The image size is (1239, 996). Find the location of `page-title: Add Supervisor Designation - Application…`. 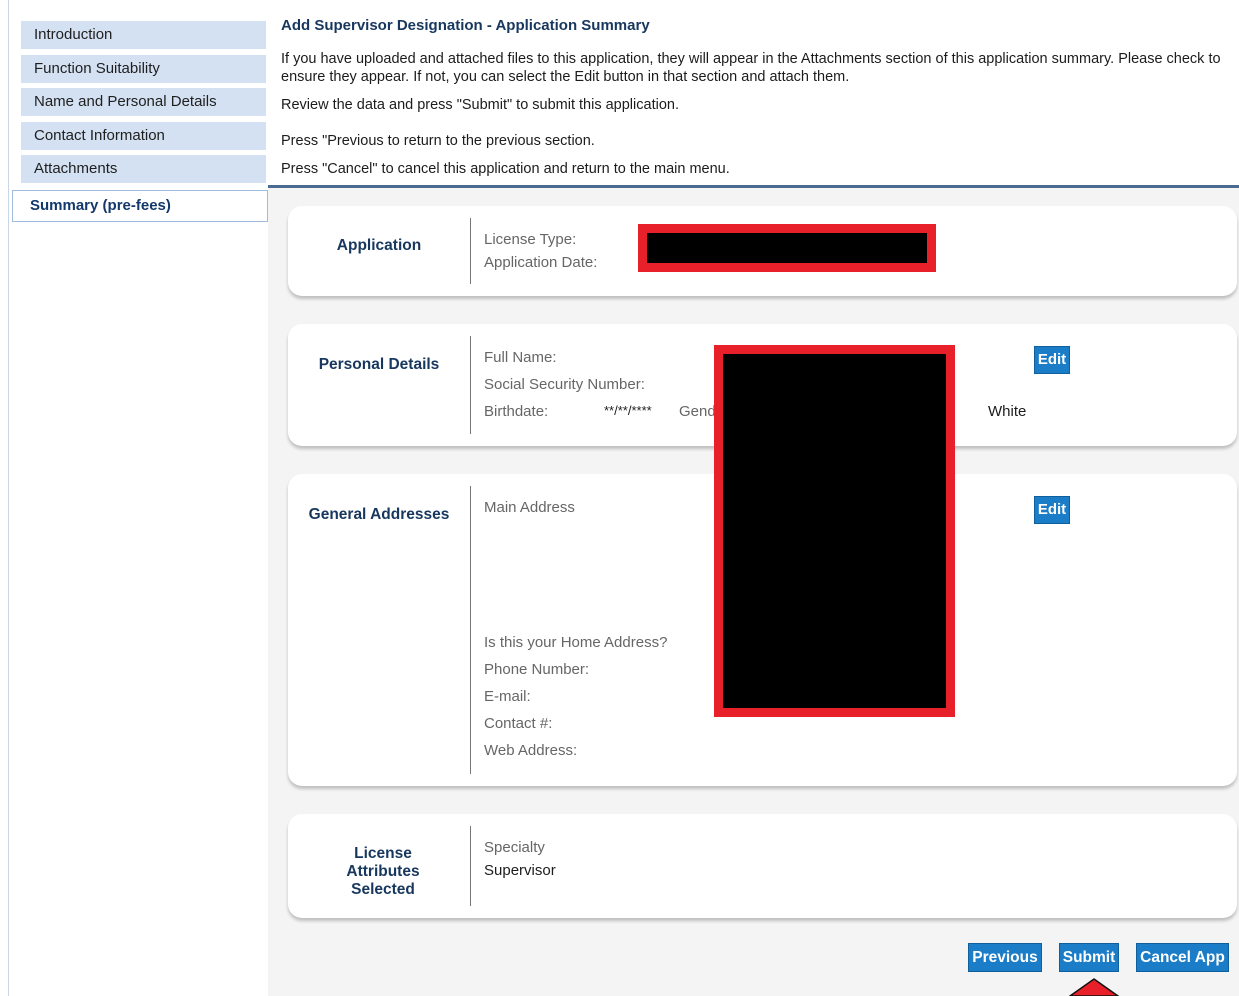

page-title: Add Supervisor Designation - Application… is located at coordinates (465, 25).